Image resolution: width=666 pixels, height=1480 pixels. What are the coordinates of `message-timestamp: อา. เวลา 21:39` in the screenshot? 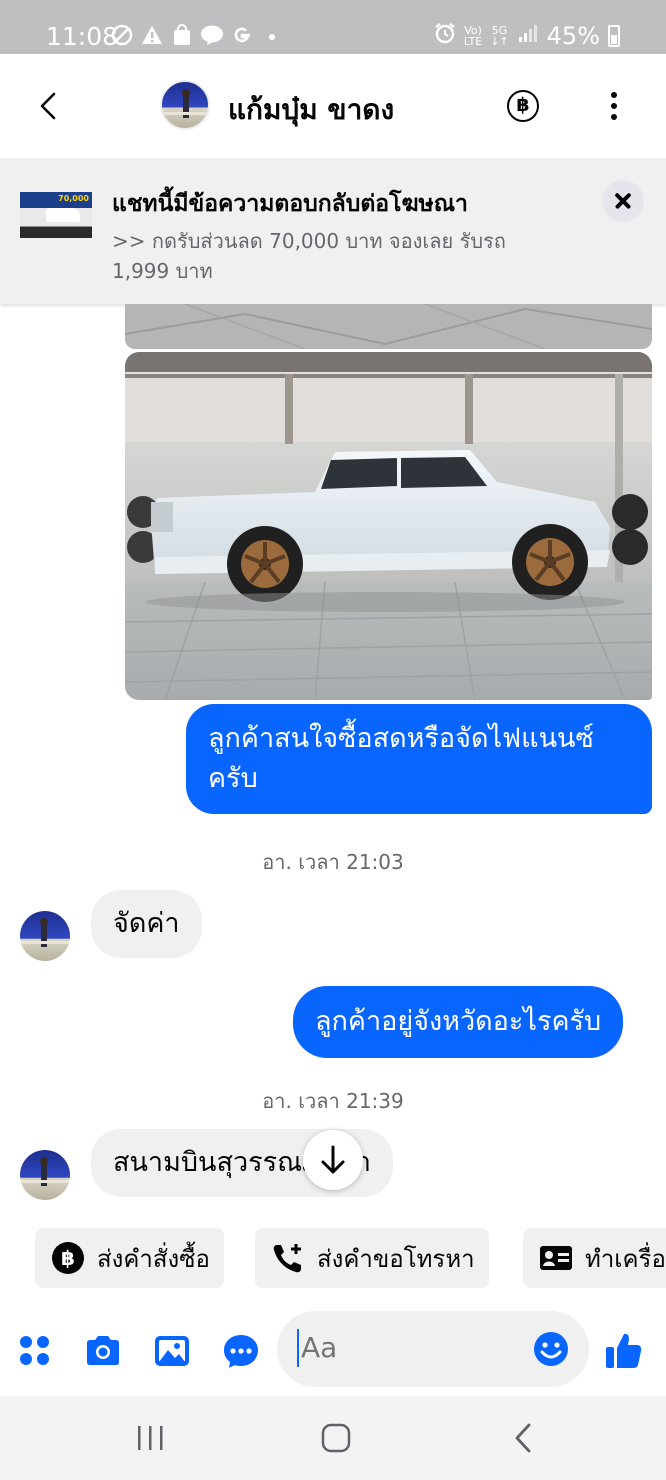 It's located at (333, 1101).